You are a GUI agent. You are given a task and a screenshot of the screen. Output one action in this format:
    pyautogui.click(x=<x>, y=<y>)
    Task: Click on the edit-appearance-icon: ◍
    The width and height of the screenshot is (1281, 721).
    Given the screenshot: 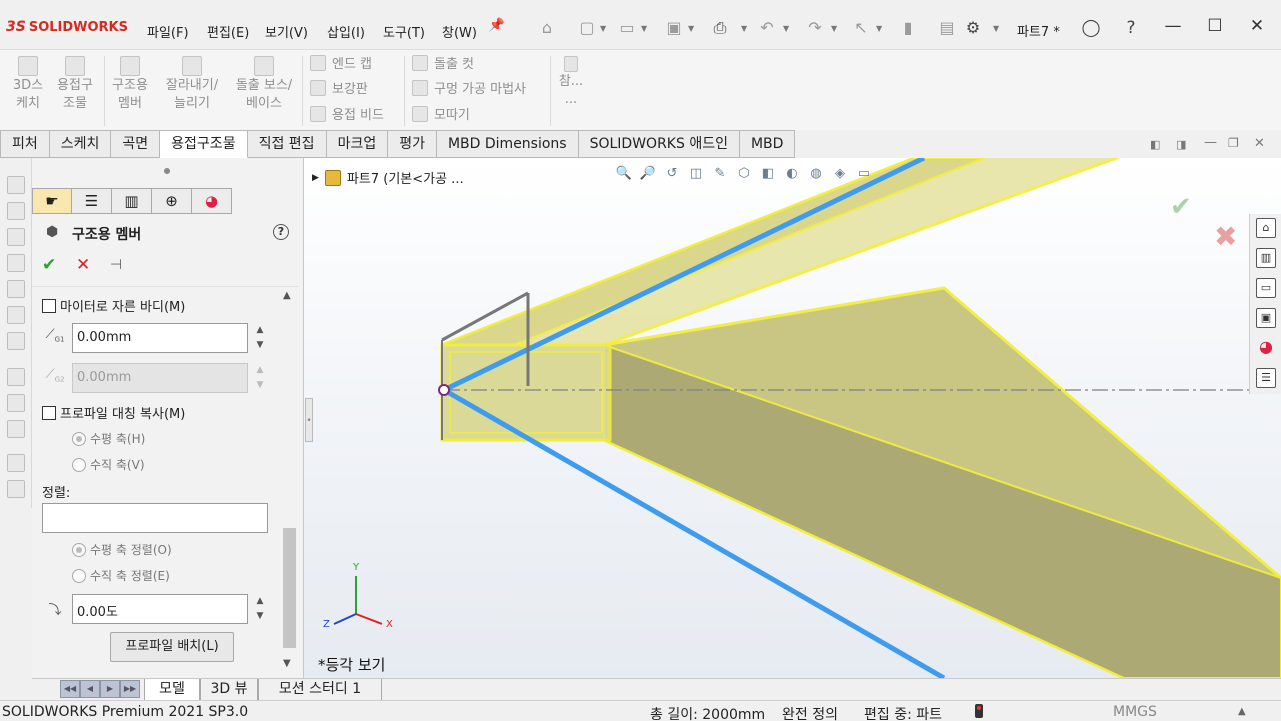 What is the action you would take?
    pyautogui.click(x=816, y=175)
    